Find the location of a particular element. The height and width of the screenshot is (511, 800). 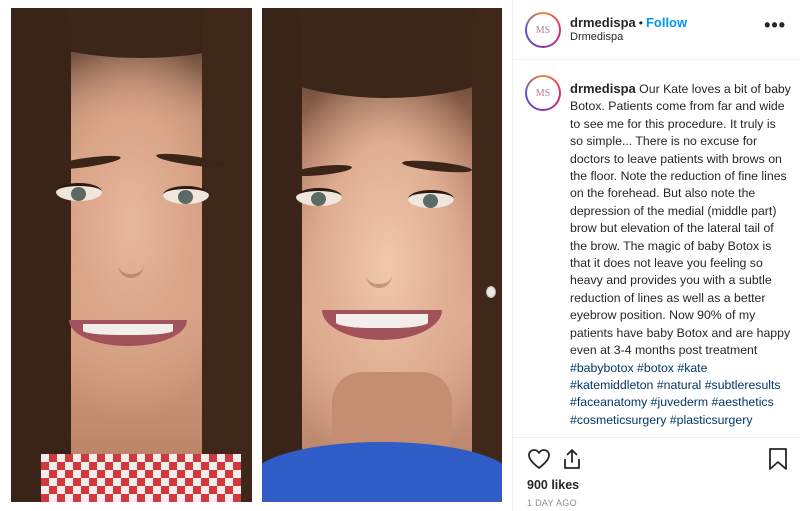

likes-count: 900 likes is located at coordinates (553, 485).